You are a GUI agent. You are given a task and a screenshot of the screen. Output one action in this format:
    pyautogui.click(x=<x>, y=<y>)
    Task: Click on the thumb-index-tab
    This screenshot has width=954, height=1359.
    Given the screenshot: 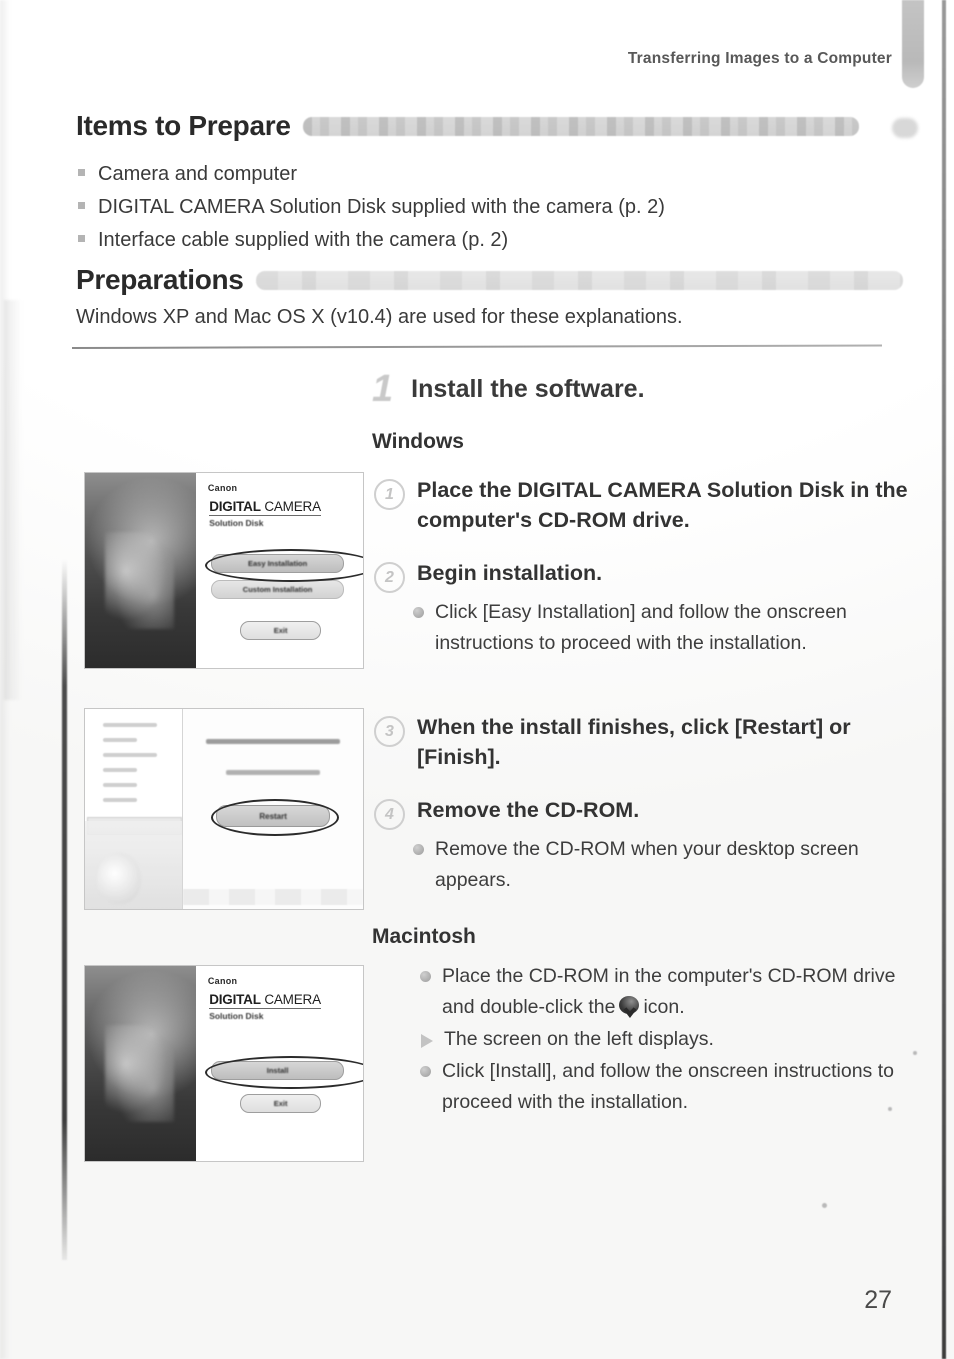 What is the action you would take?
    pyautogui.click(x=913, y=44)
    